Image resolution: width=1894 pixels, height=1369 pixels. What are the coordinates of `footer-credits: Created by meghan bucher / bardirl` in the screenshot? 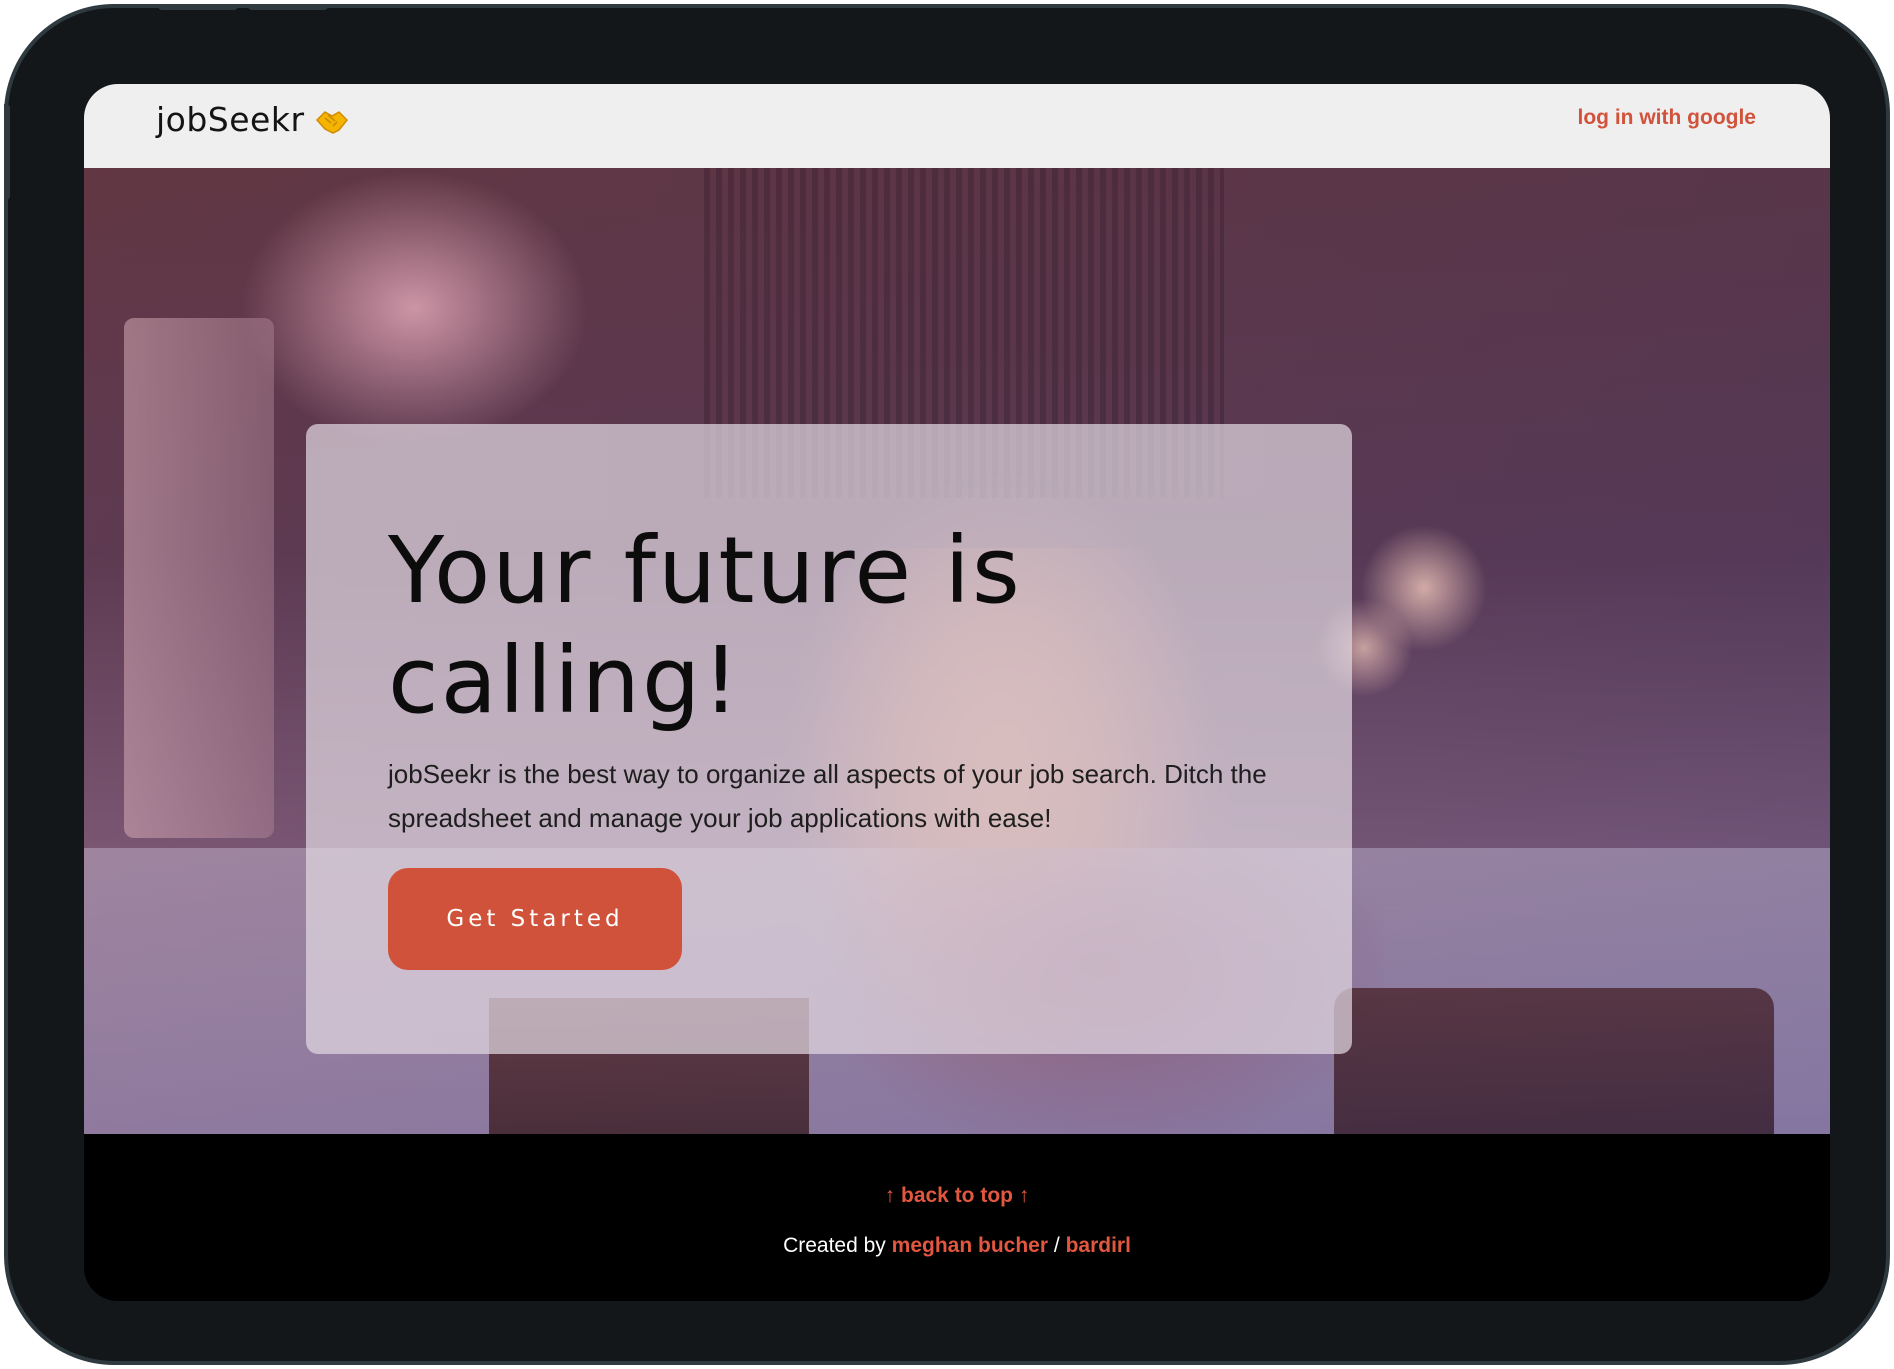 It's located at (957, 1246).